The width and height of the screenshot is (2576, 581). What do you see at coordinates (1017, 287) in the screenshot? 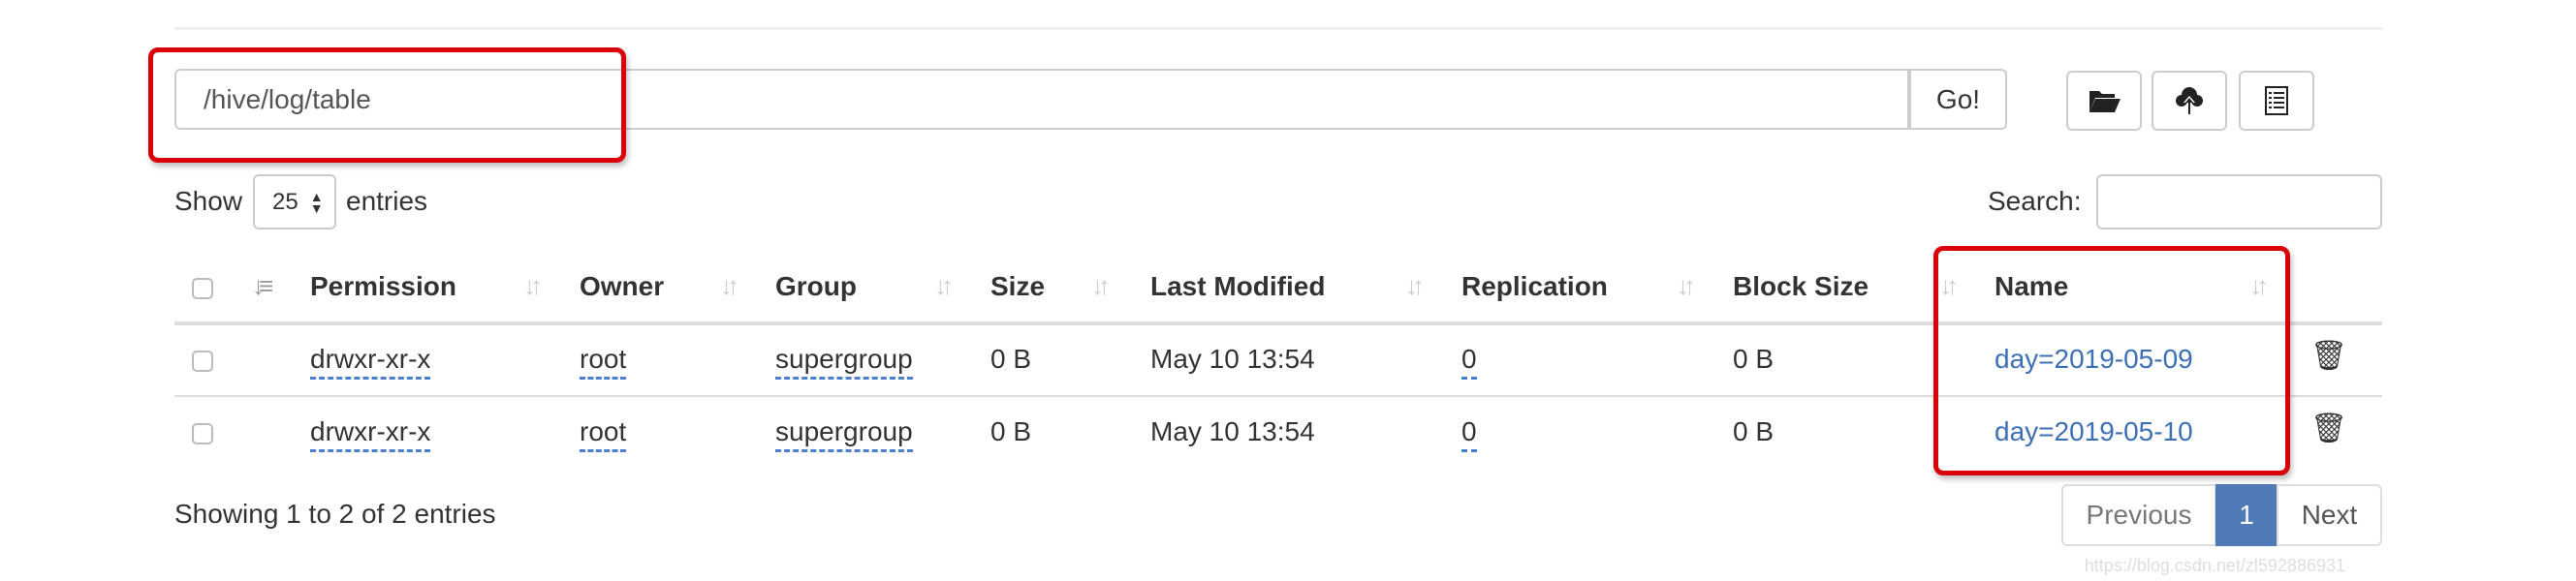
I see `column-header-size: Size` at bounding box center [1017, 287].